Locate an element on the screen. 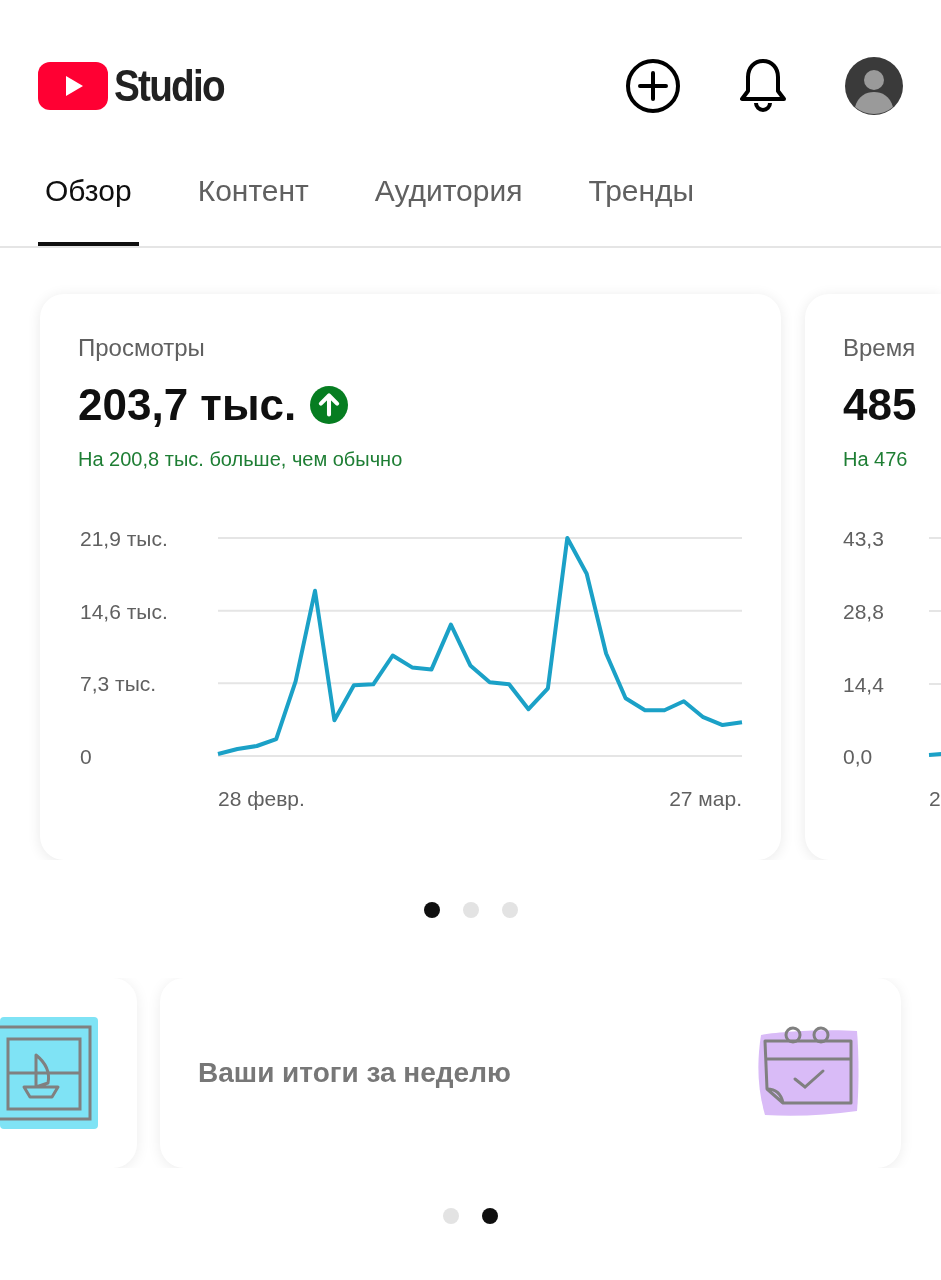 The image size is (941, 1280). x-axis-label: 27 мар. is located at coordinates (705, 798).